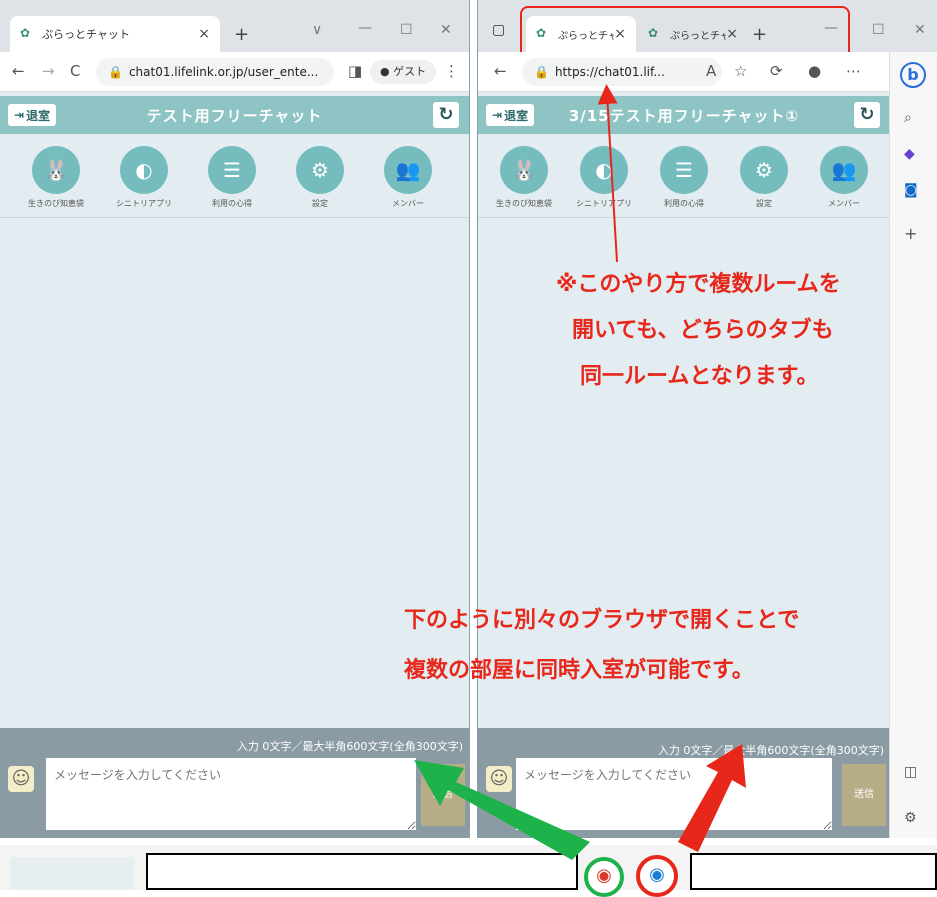  Describe the element at coordinates (776, 71) in the screenshot. I see `extensions-icon: ⟳` at that location.